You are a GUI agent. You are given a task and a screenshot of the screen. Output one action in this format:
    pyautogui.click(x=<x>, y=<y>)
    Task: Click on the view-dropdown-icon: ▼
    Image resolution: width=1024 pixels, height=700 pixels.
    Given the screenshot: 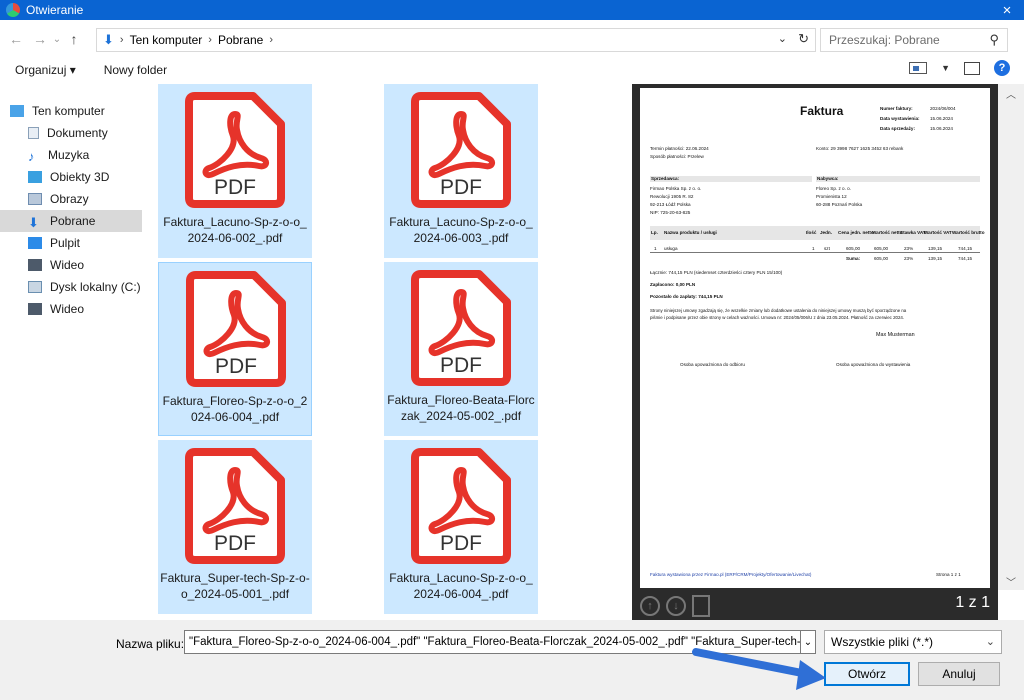 What is the action you would take?
    pyautogui.click(x=945, y=68)
    